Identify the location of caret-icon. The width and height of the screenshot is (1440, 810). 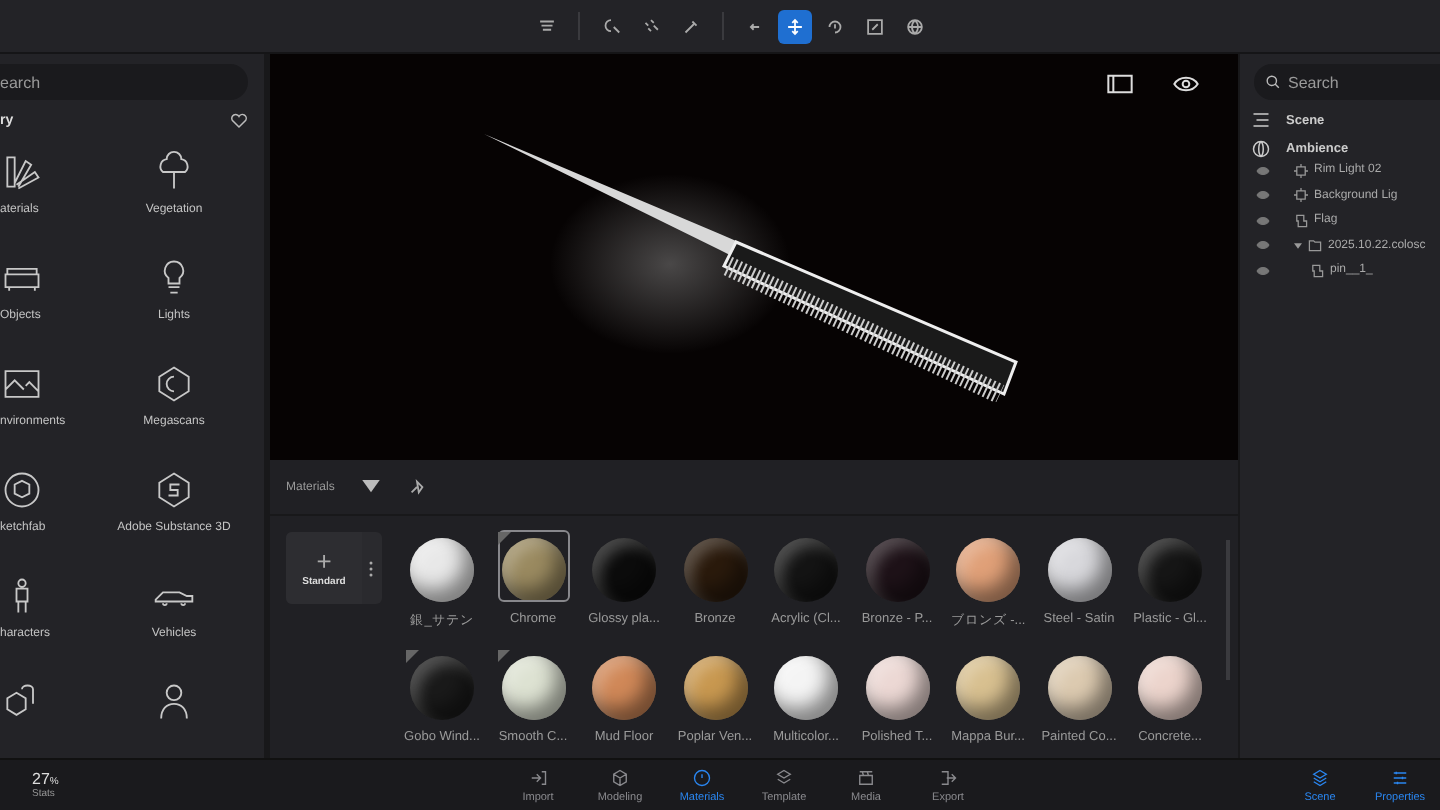
(1298, 245).